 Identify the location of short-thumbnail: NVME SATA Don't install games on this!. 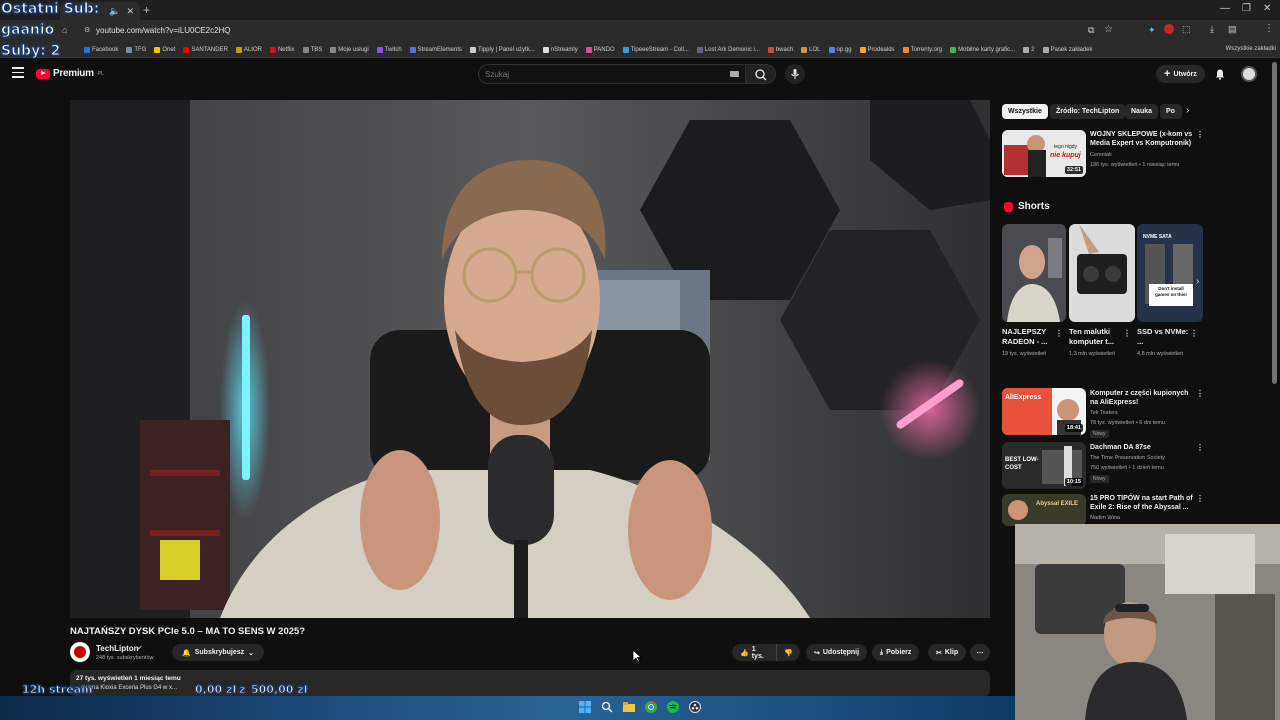
(1170, 273).